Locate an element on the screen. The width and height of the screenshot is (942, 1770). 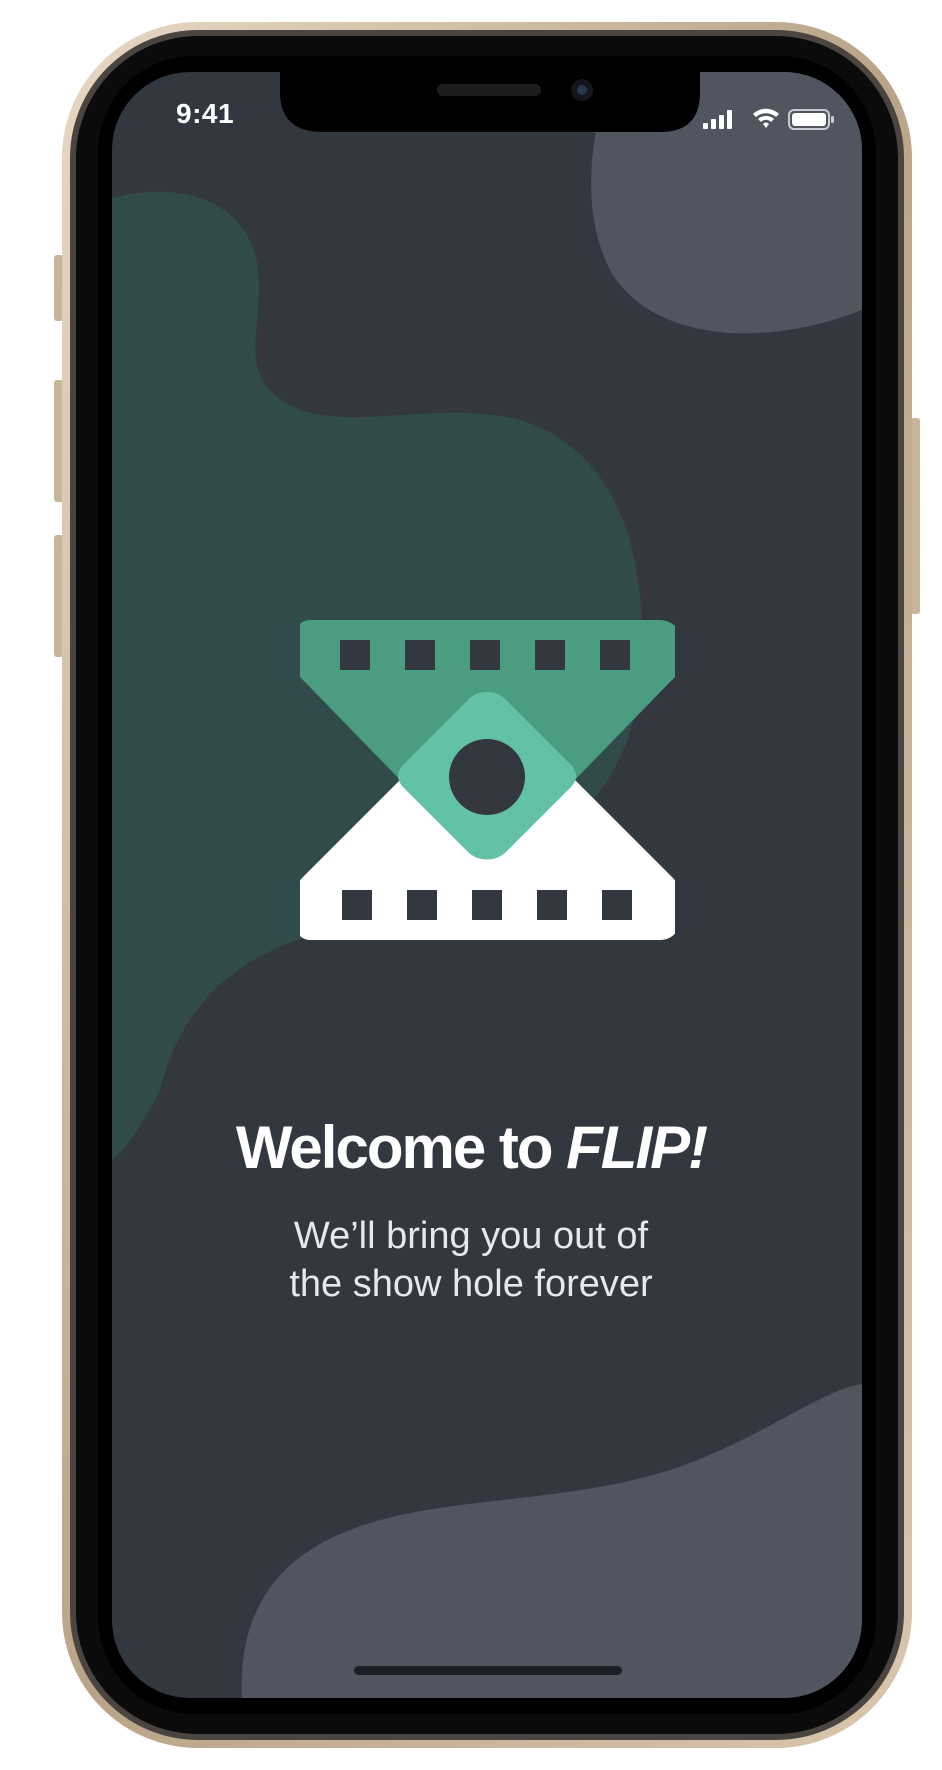
battery-icon is located at coordinates (811, 119).